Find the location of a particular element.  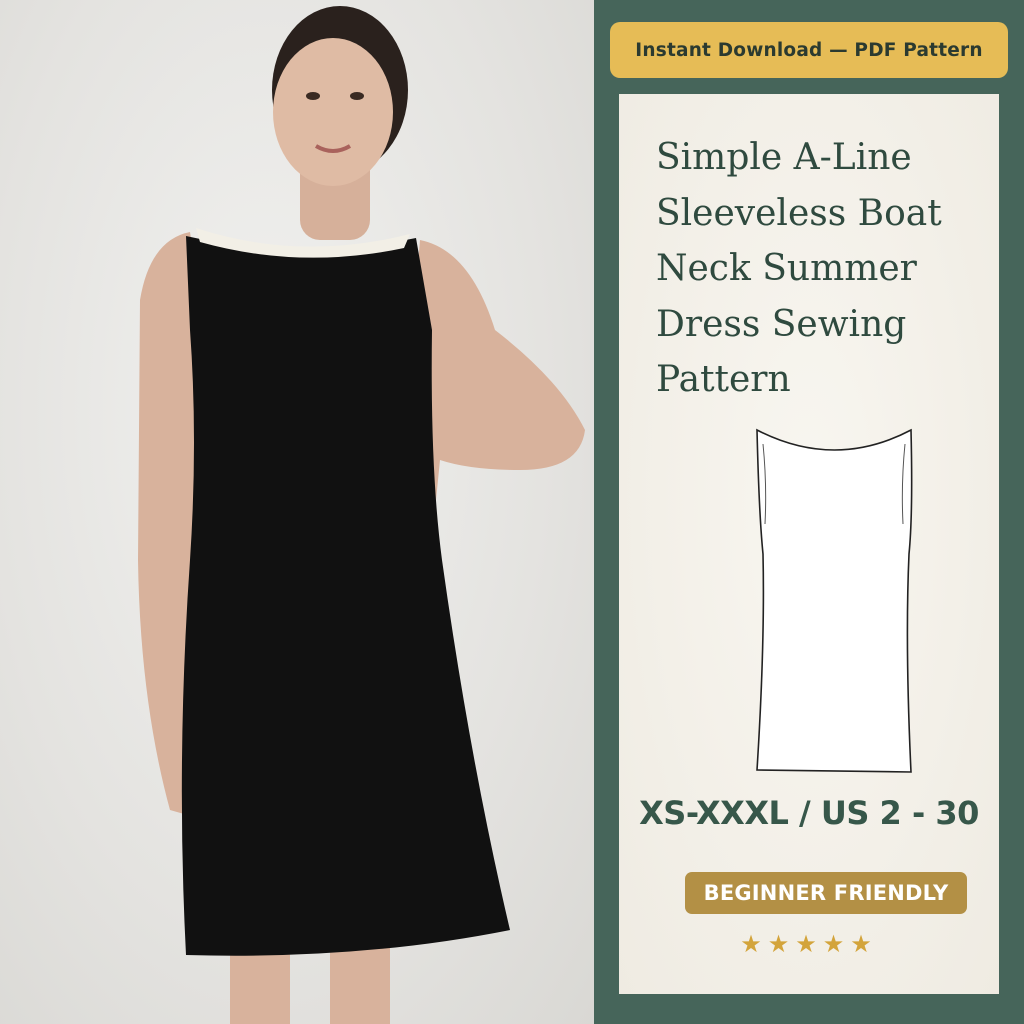

rating-stars: ★★★★★ is located at coordinates (809, 944).